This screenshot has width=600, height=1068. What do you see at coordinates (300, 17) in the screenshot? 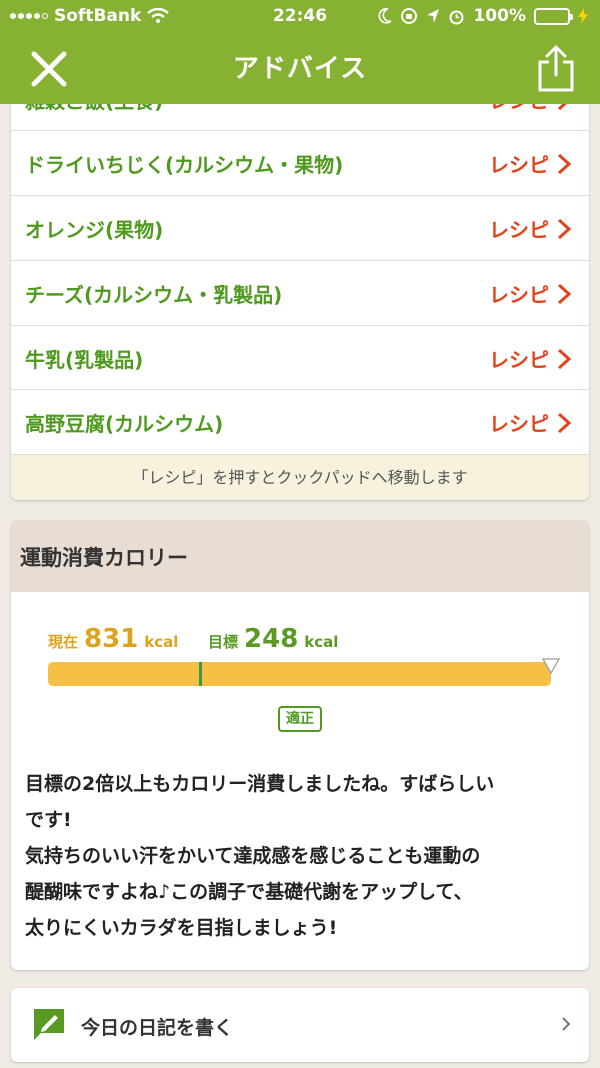
I see `status-bar: SoftBank 22:46 100%` at bounding box center [300, 17].